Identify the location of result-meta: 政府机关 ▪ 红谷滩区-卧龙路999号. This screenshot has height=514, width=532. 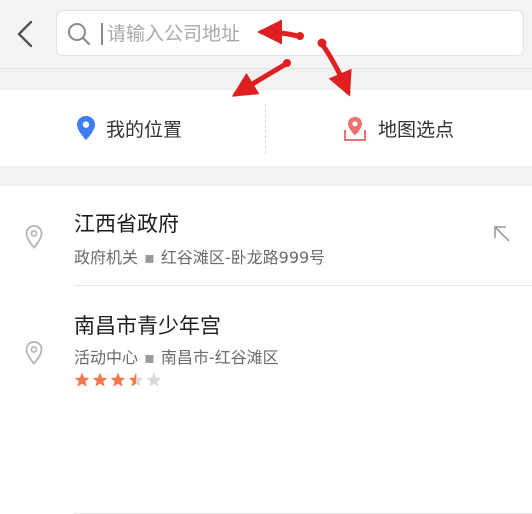
(199, 256).